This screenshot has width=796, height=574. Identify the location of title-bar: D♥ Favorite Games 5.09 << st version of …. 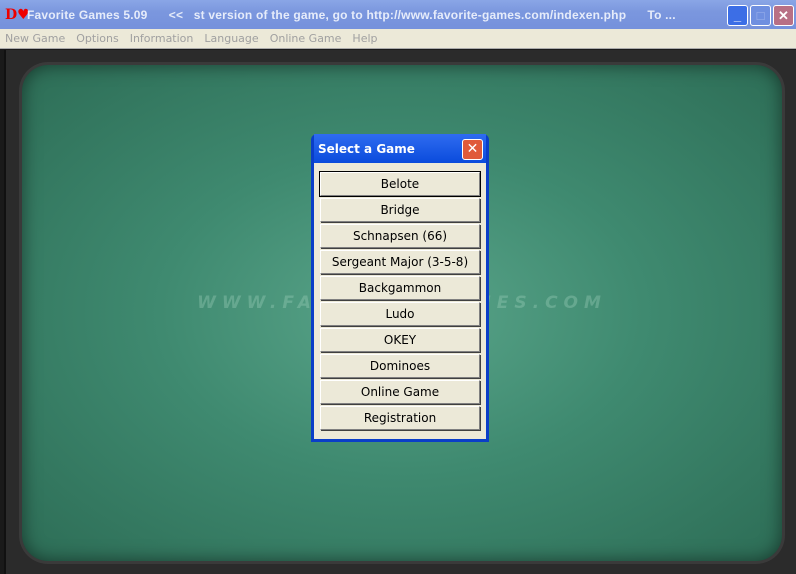
(398, 14).